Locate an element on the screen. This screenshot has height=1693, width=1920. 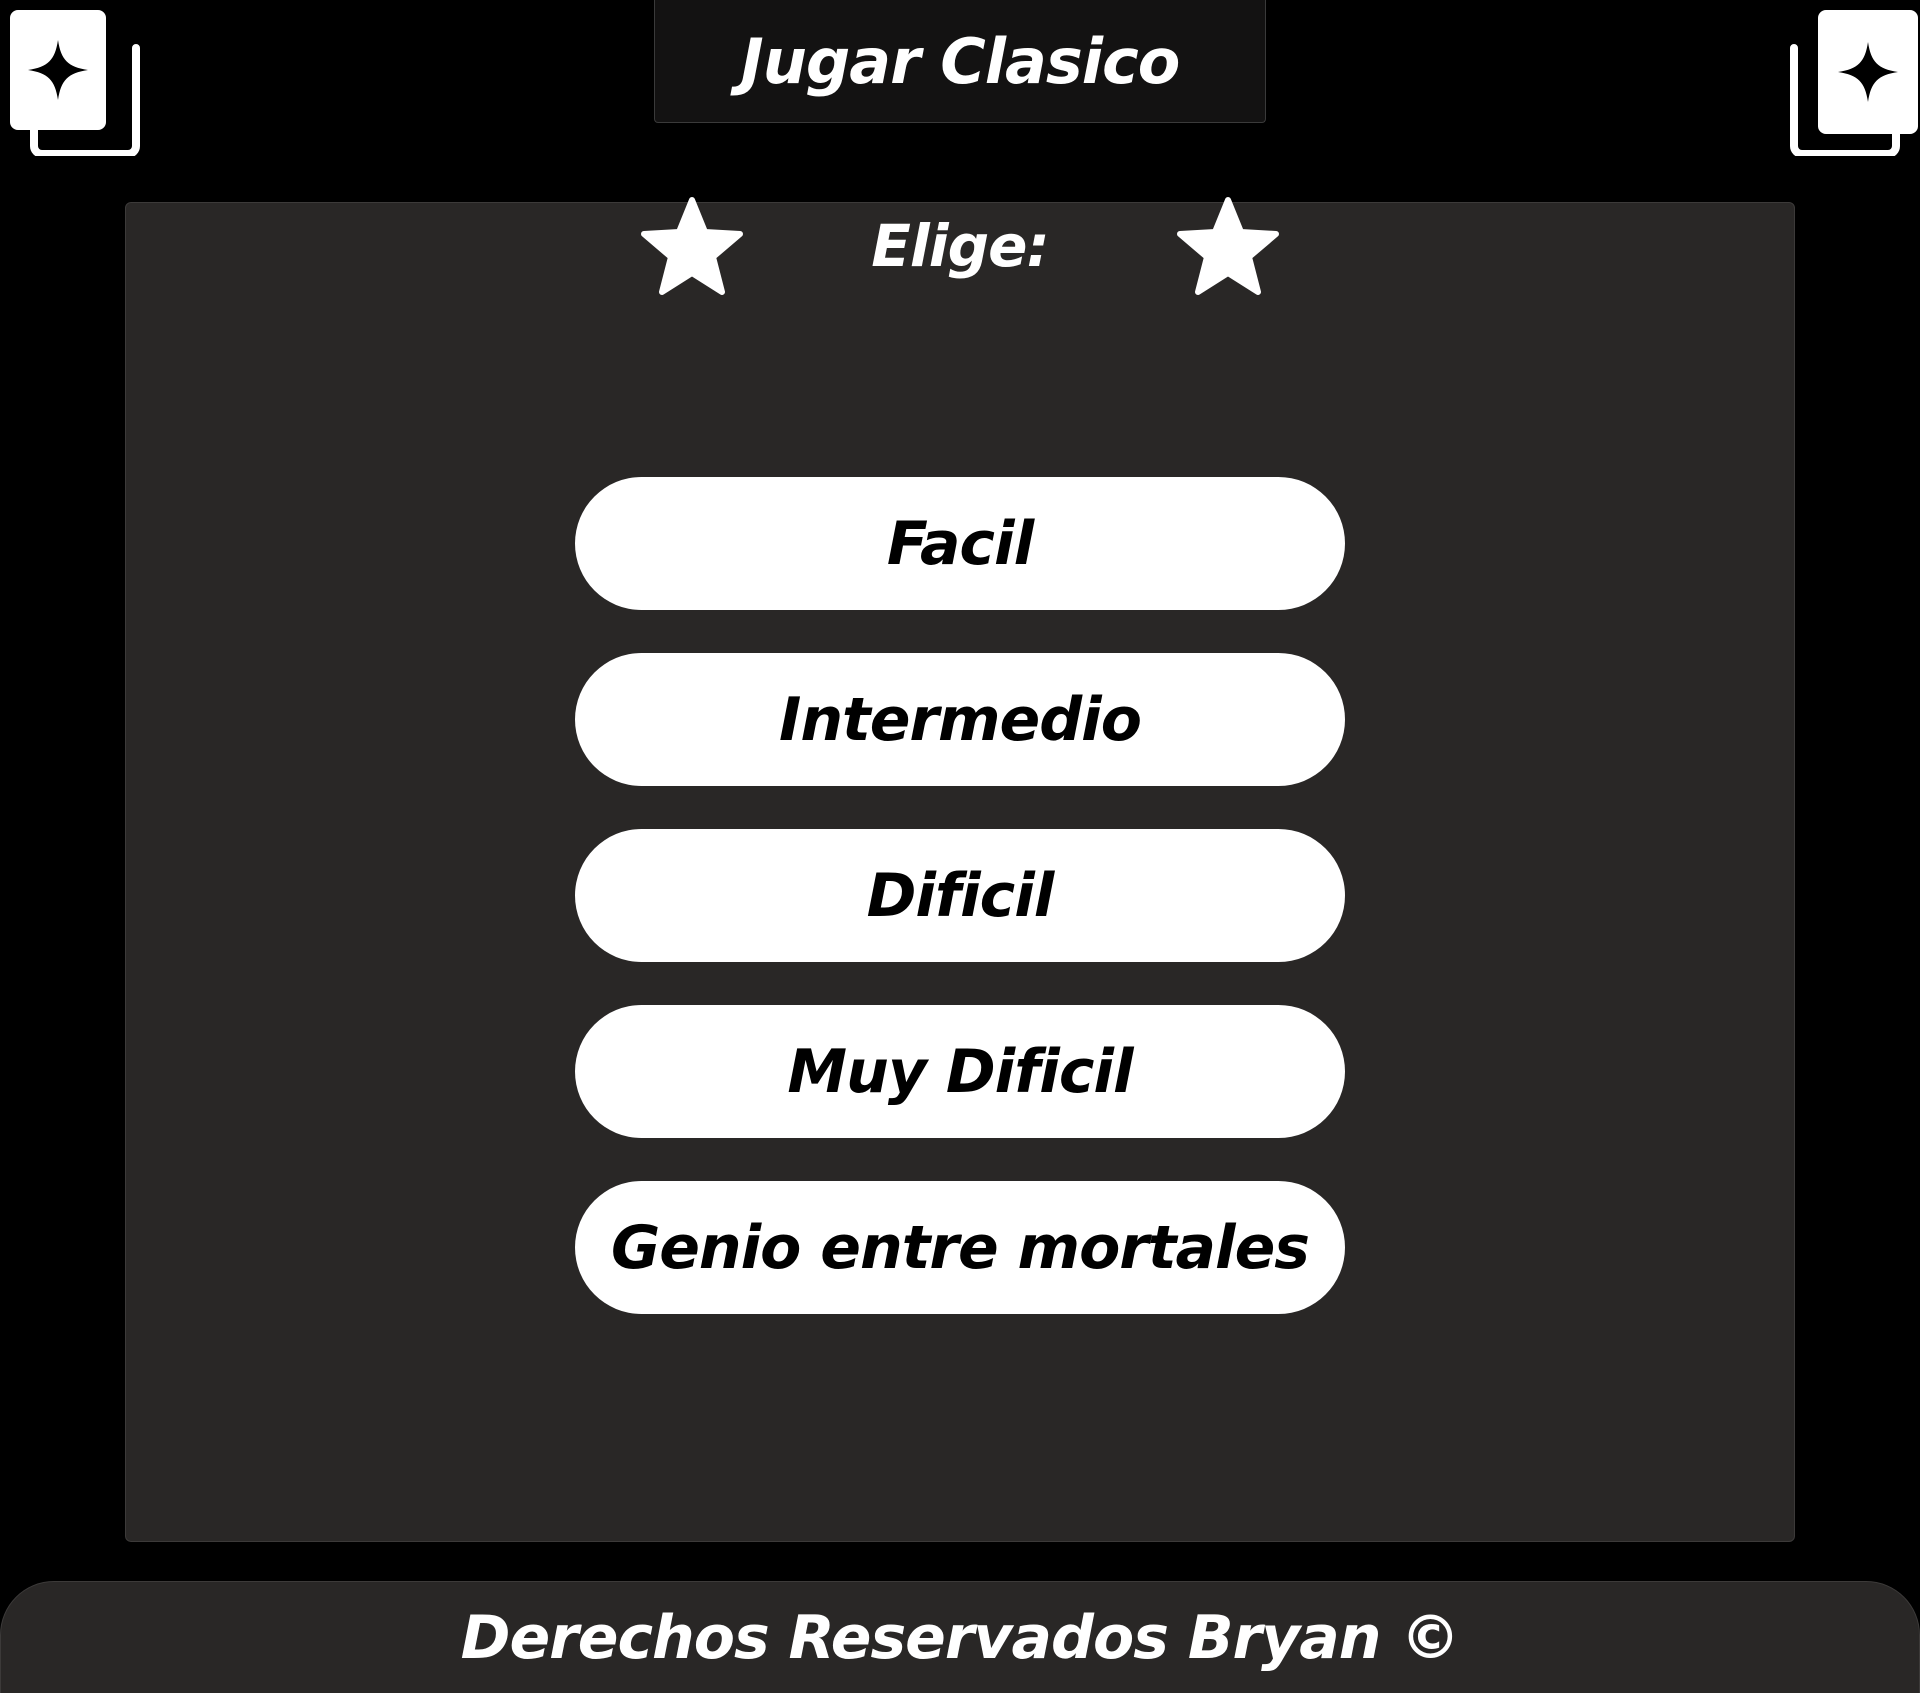
footer: Derechos Reservados Bryan © is located at coordinates (960, 1637).